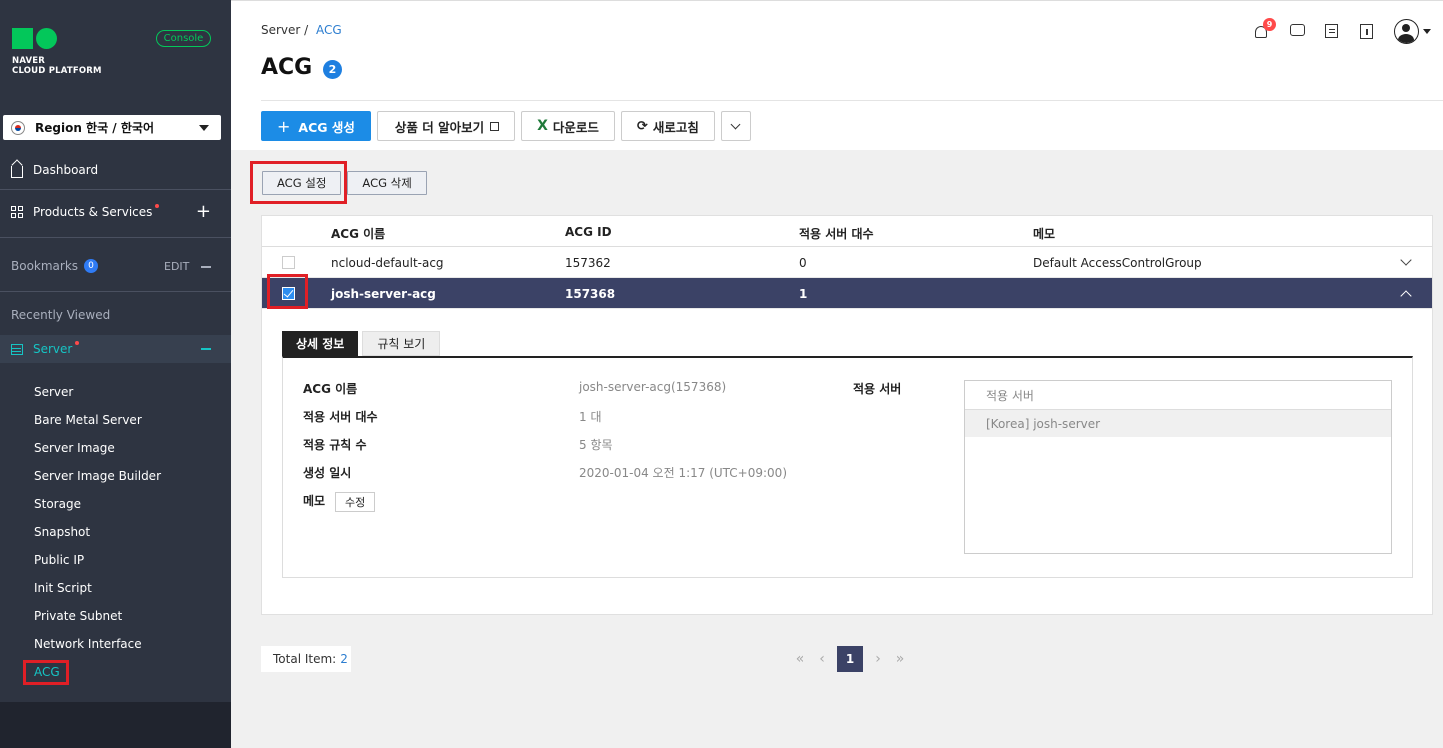 This screenshot has height=748, width=1443. Describe the element at coordinates (94, 128) in the screenshot. I see `region-label: Region 한국 / 한국어` at that location.